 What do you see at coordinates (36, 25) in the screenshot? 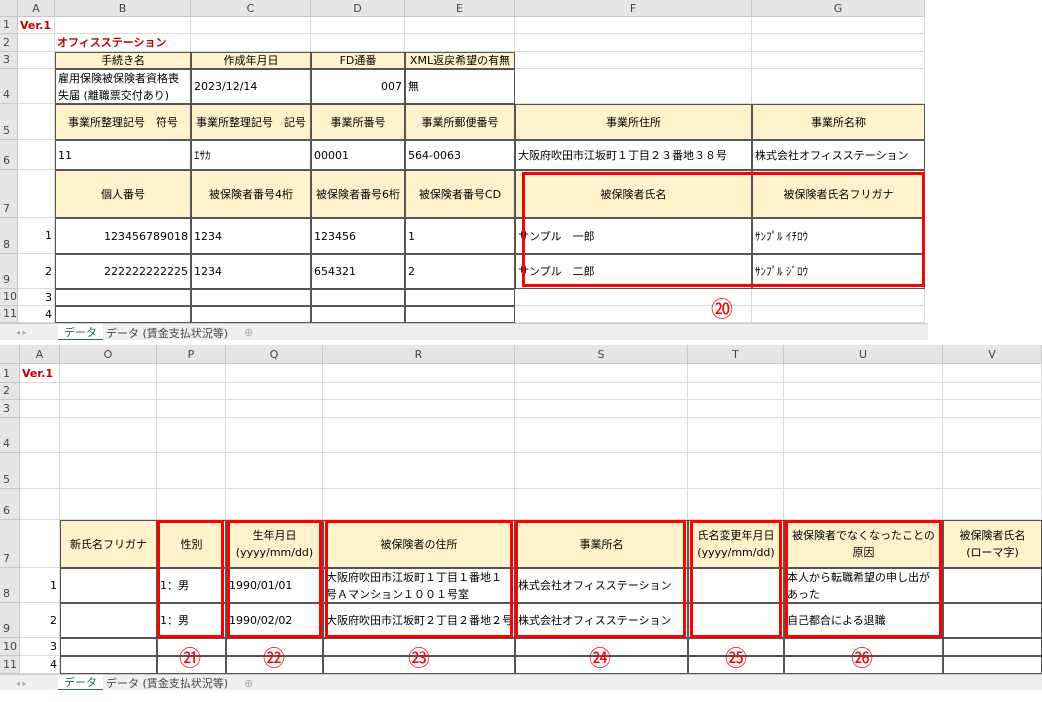
I see `cell-A1: Ver.1` at bounding box center [36, 25].